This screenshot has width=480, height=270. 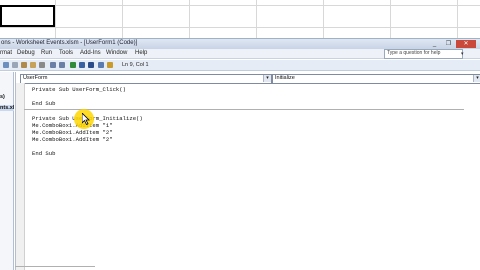 What do you see at coordinates (146, 79) in the screenshot?
I see `object-dropdown: UserForm ▾` at bounding box center [146, 79].